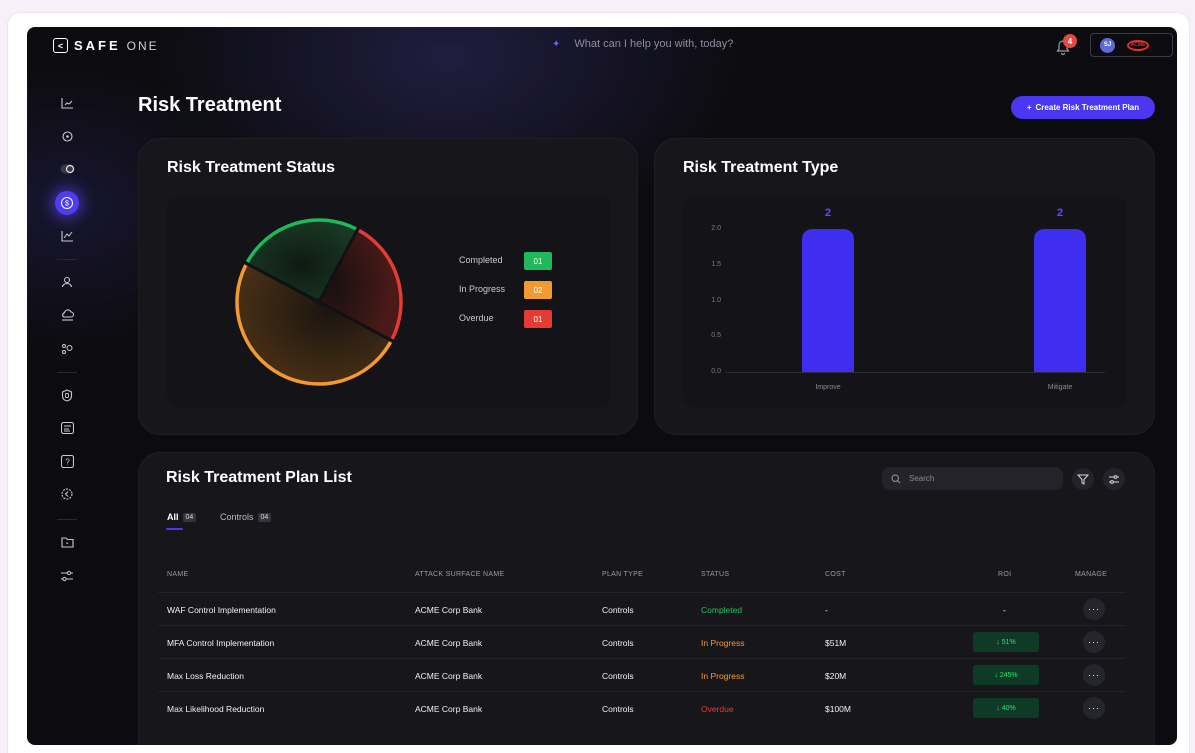 Image resolution: width=1195 pixels, height=753 pixels. What do you see at coordinates (210, 105) in the screenshot?
I see `page-title: Risk Treatment` at bounding box center [210, 105].